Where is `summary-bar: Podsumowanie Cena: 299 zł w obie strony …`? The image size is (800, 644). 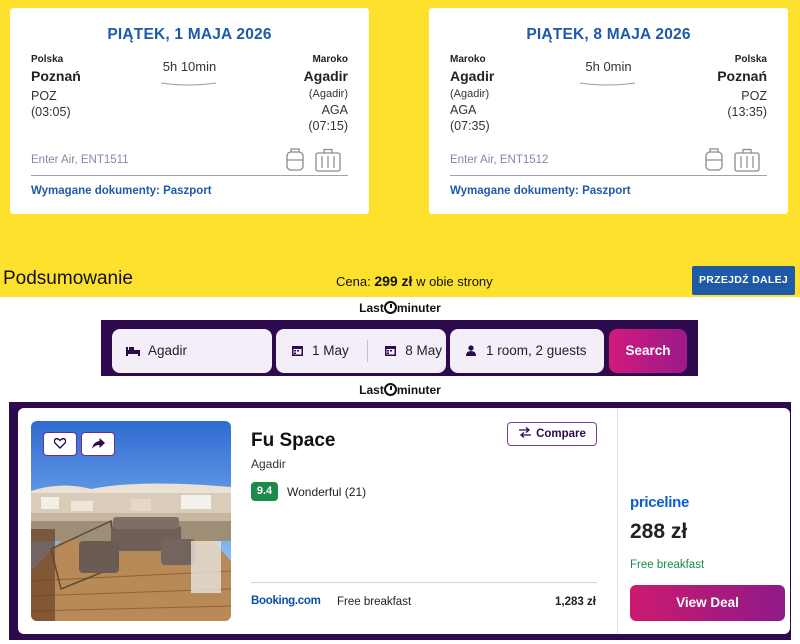 summary-bar: Podsumowanie Cena: 299 zł w obie strony … is located at coordinates (400, 279).